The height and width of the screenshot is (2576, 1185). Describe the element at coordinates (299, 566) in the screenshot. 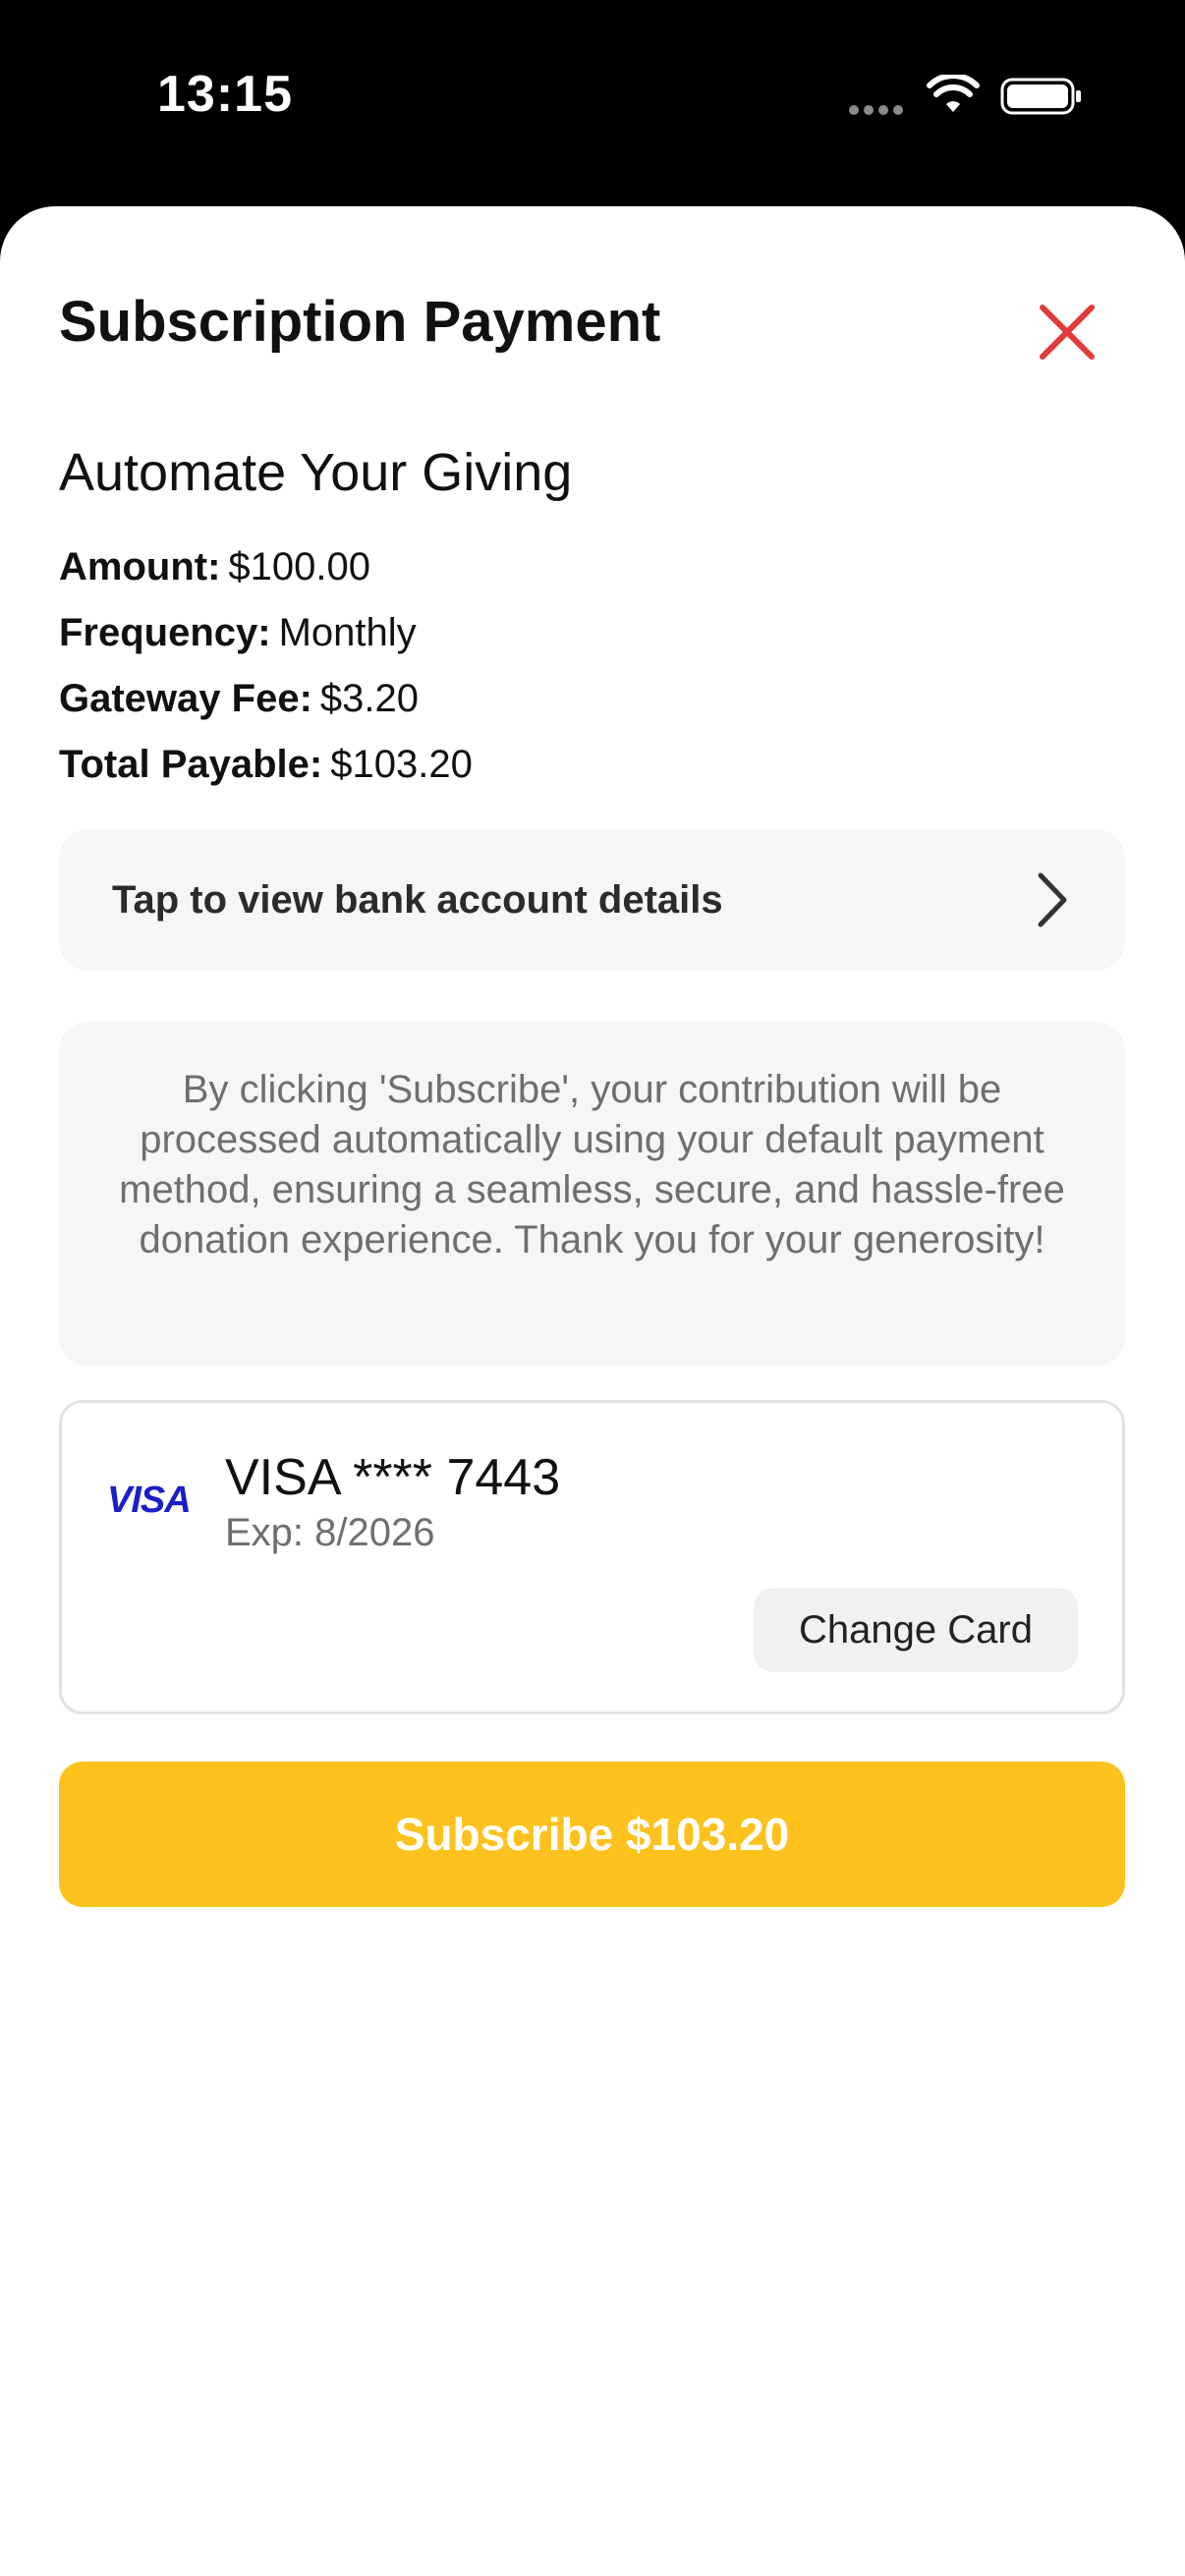

I see `summary-value: $100.00` at that location.